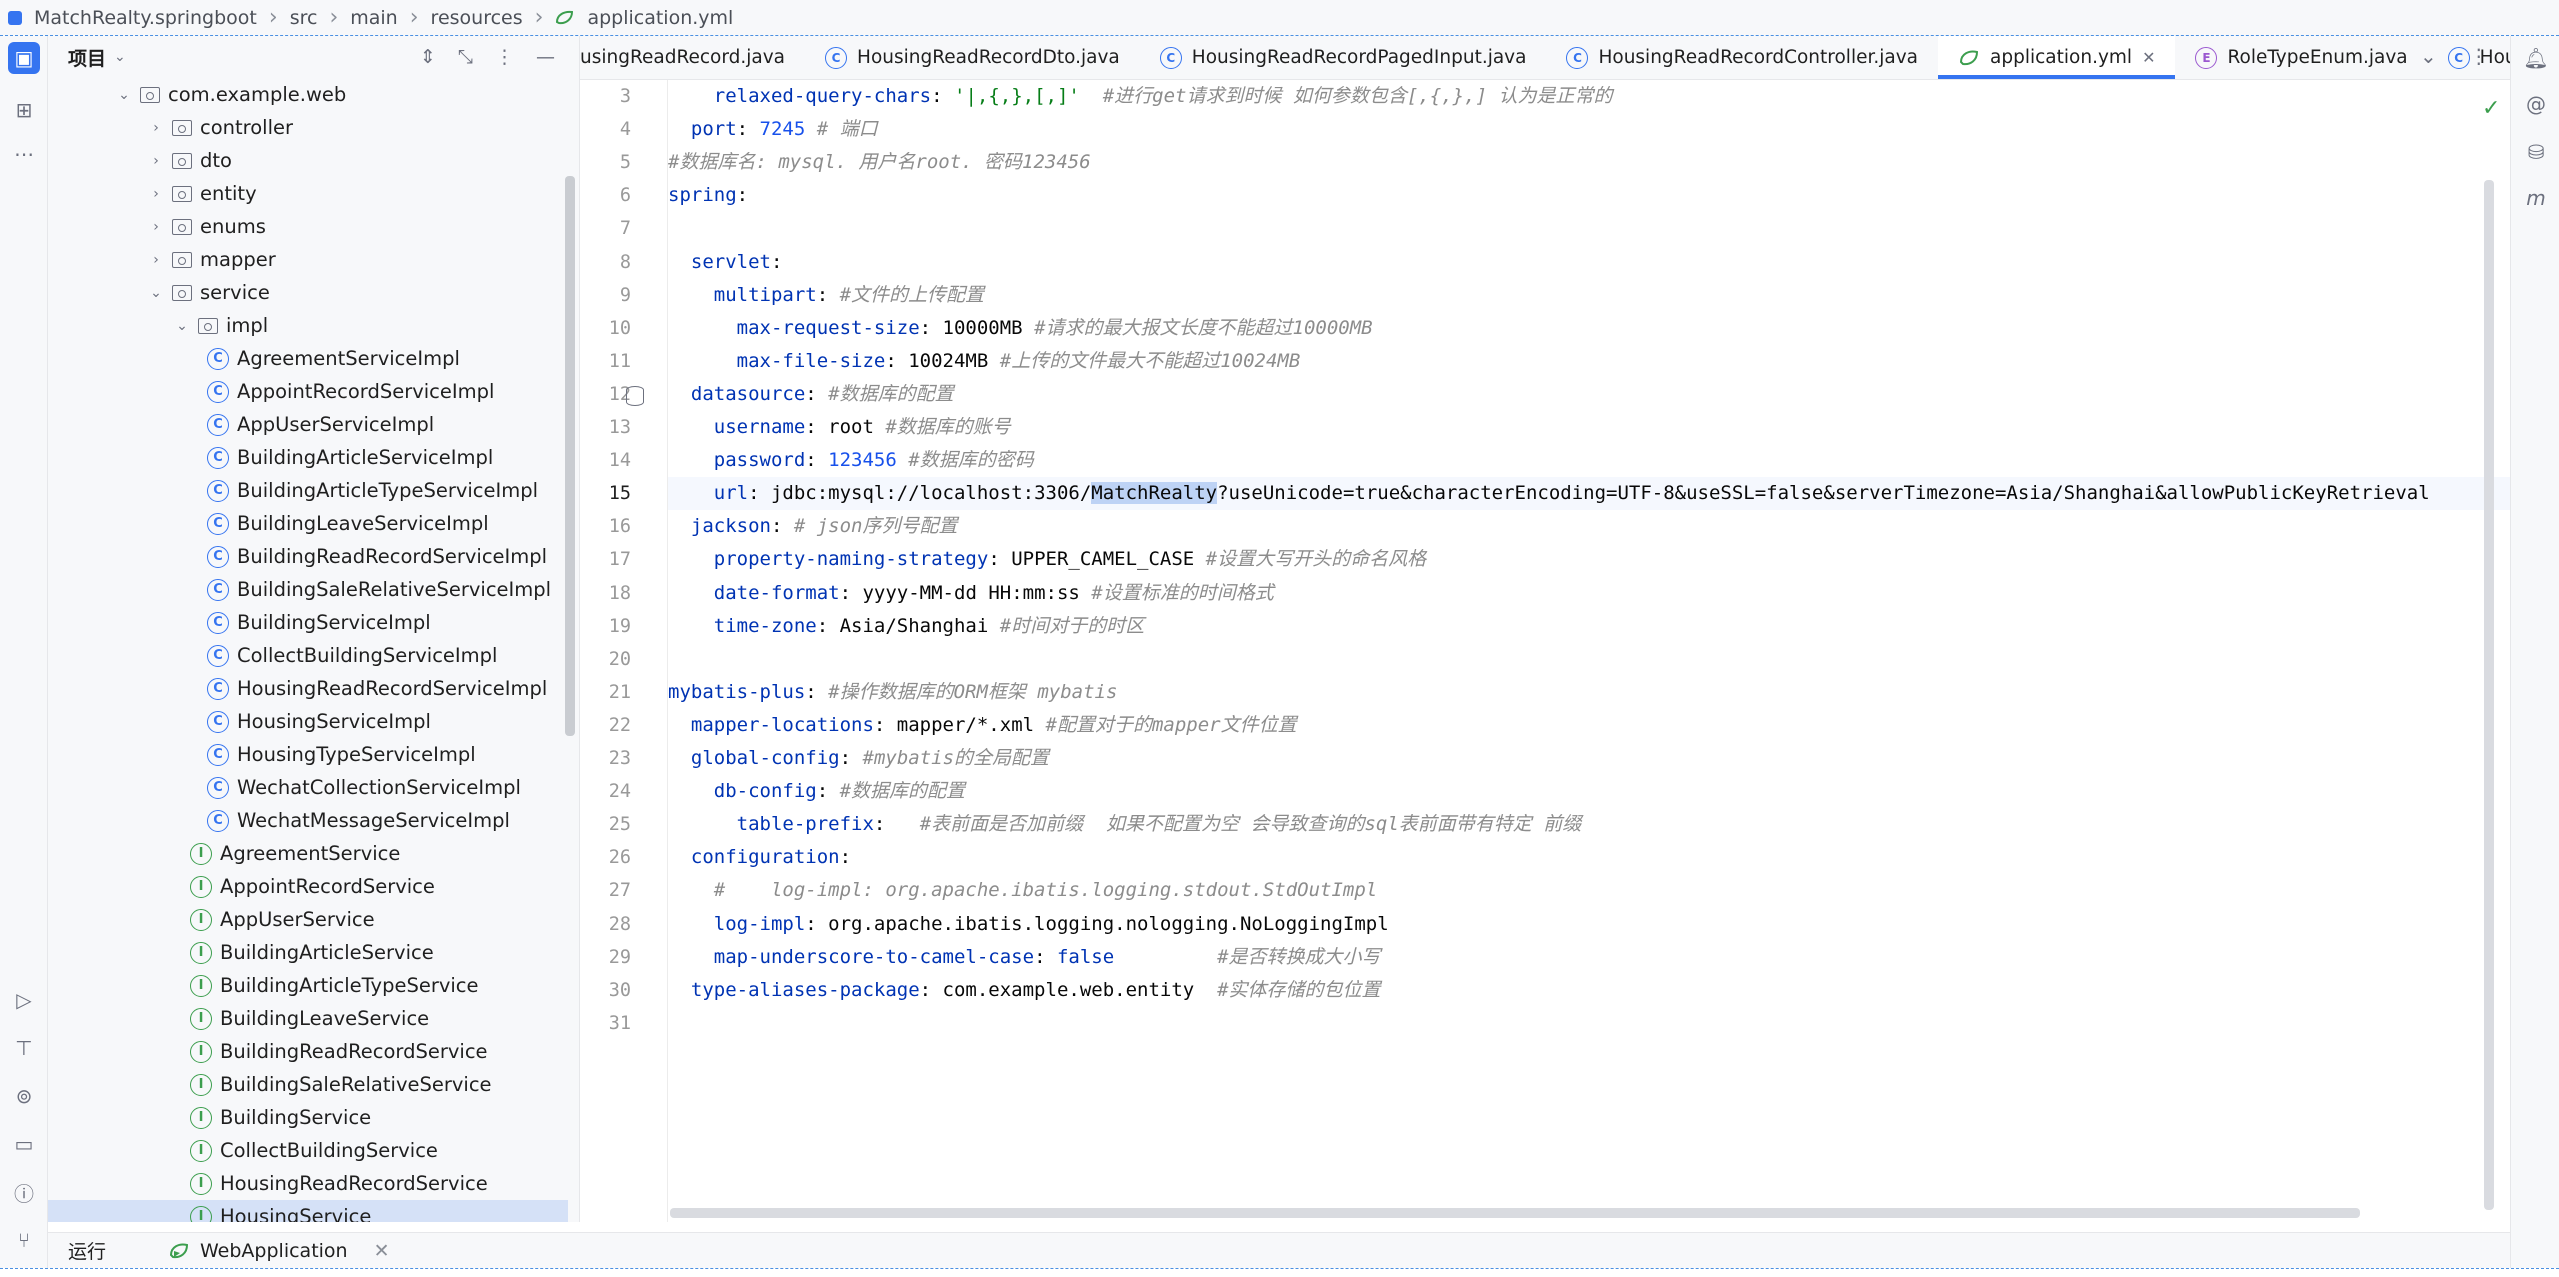 This screenshot has width=2559, height=1277. Describe the element at coordinates (308, 523) in the screenshot. I see `tree-item: C BuildingLeaveServiceImpl` at that location.